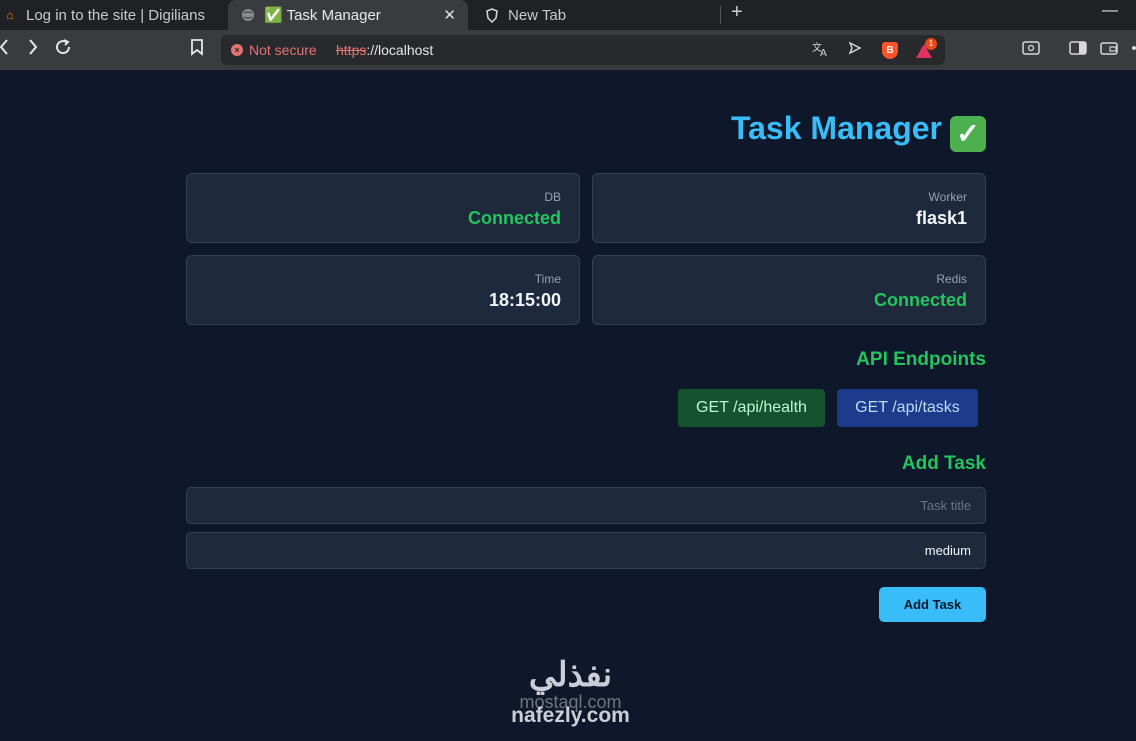 This screenshot has height=741, width=1136. I want to click on api-endpoints-heading: API Endpoints, so click(921, 359).